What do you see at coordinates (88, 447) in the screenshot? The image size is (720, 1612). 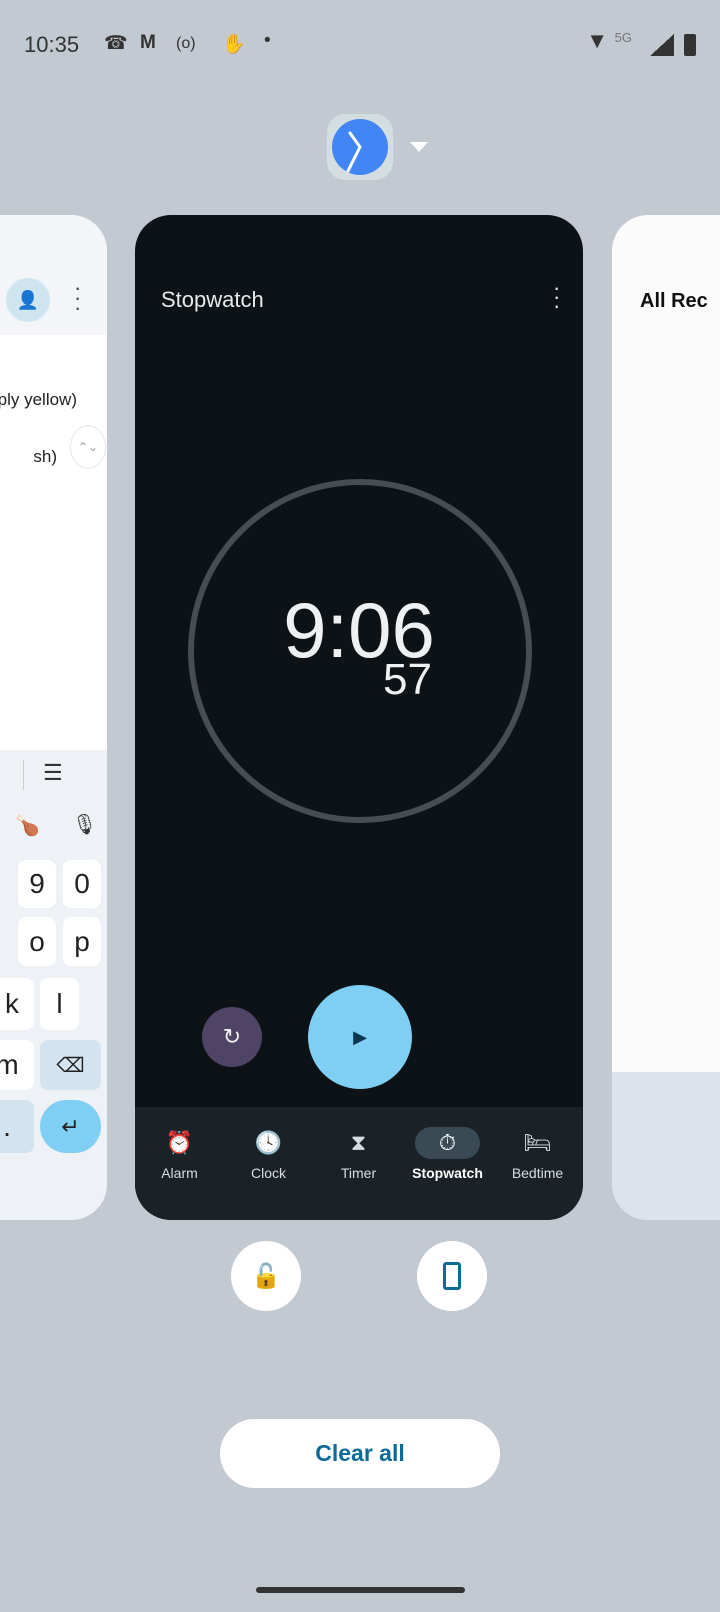 I see `scroll-icon: ⌃⌄` at bounding box center [88, 447].